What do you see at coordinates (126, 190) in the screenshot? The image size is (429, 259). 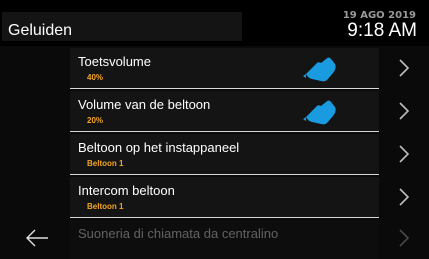 I see `setting-item-label: Intercom beltoon` at bounding box center [126, 190].